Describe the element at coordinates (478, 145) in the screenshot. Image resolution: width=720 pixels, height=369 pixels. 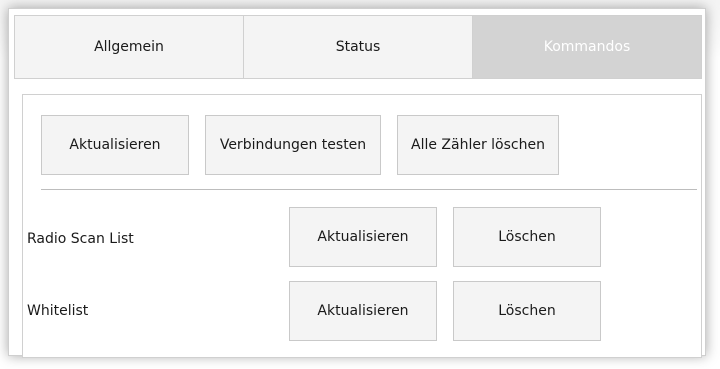
I see `clear-counters-button: Alle Zähler löschen` at that location.